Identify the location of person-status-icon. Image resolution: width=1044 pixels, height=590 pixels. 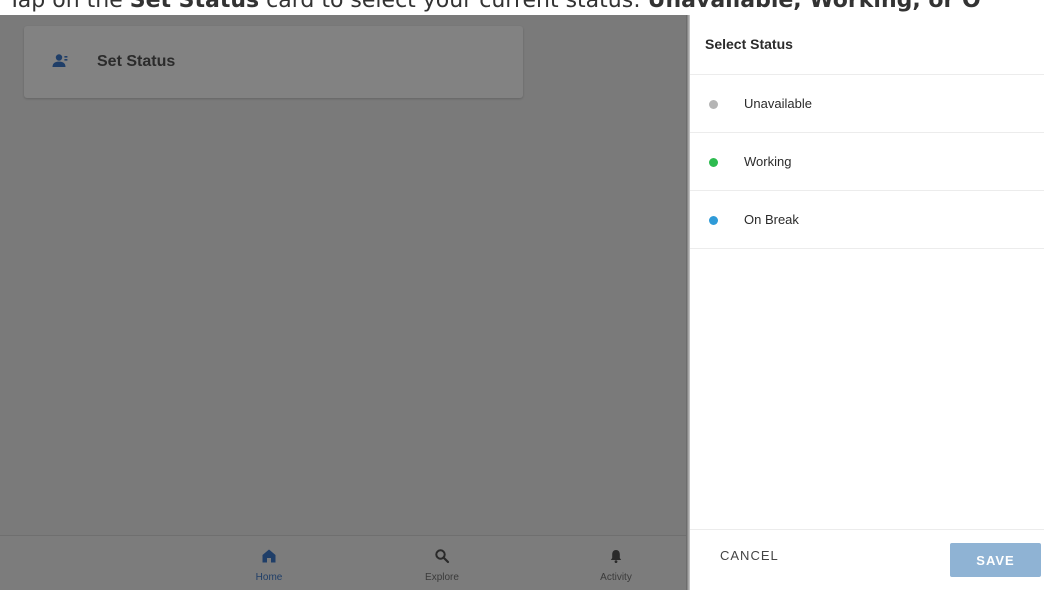
(60, 60).